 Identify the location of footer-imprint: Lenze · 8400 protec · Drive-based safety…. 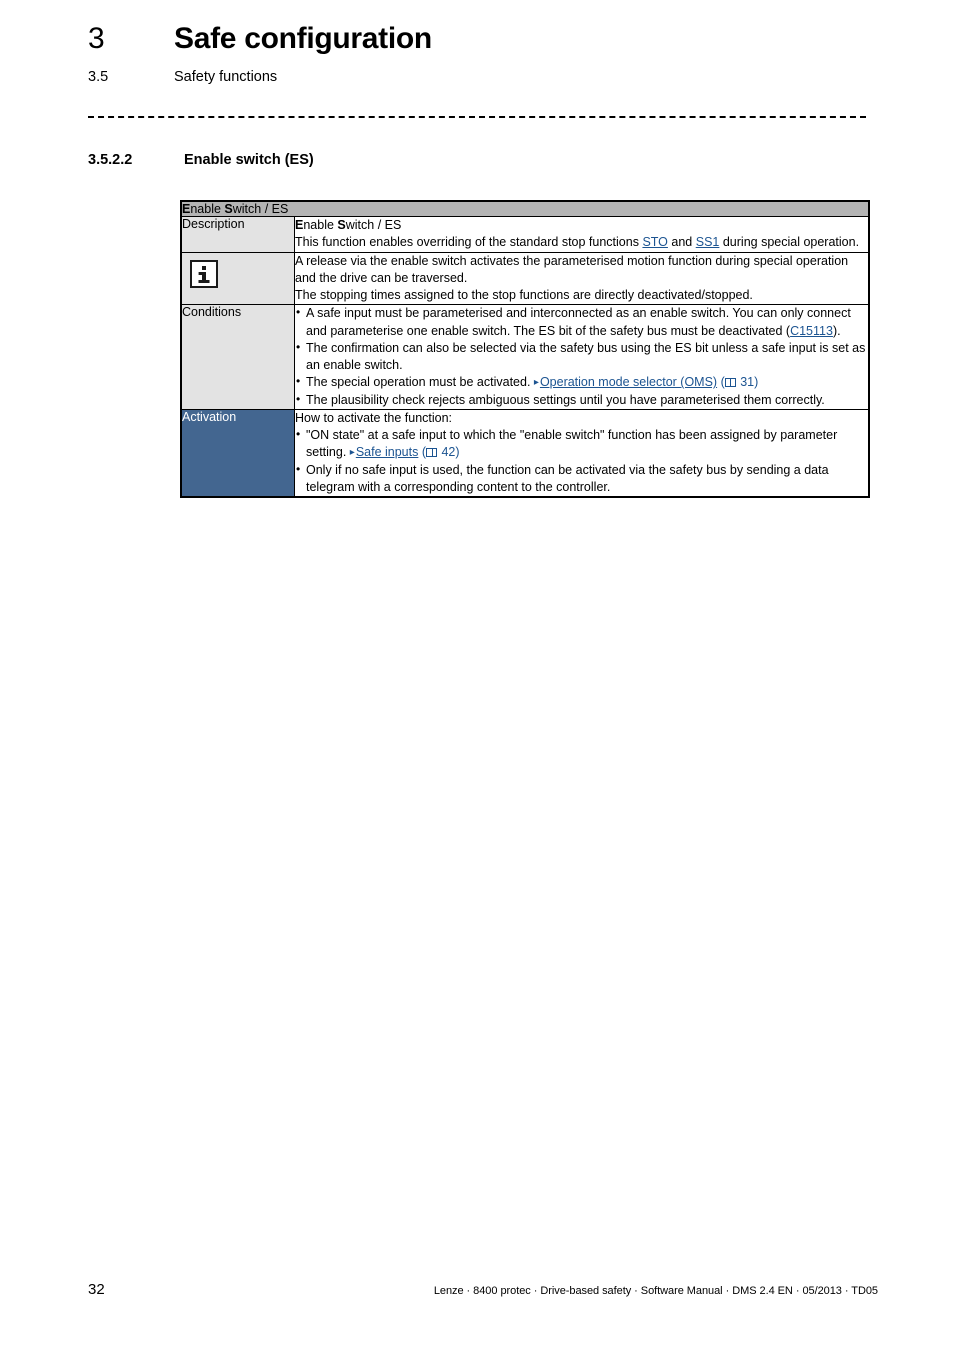
(655, 1291).